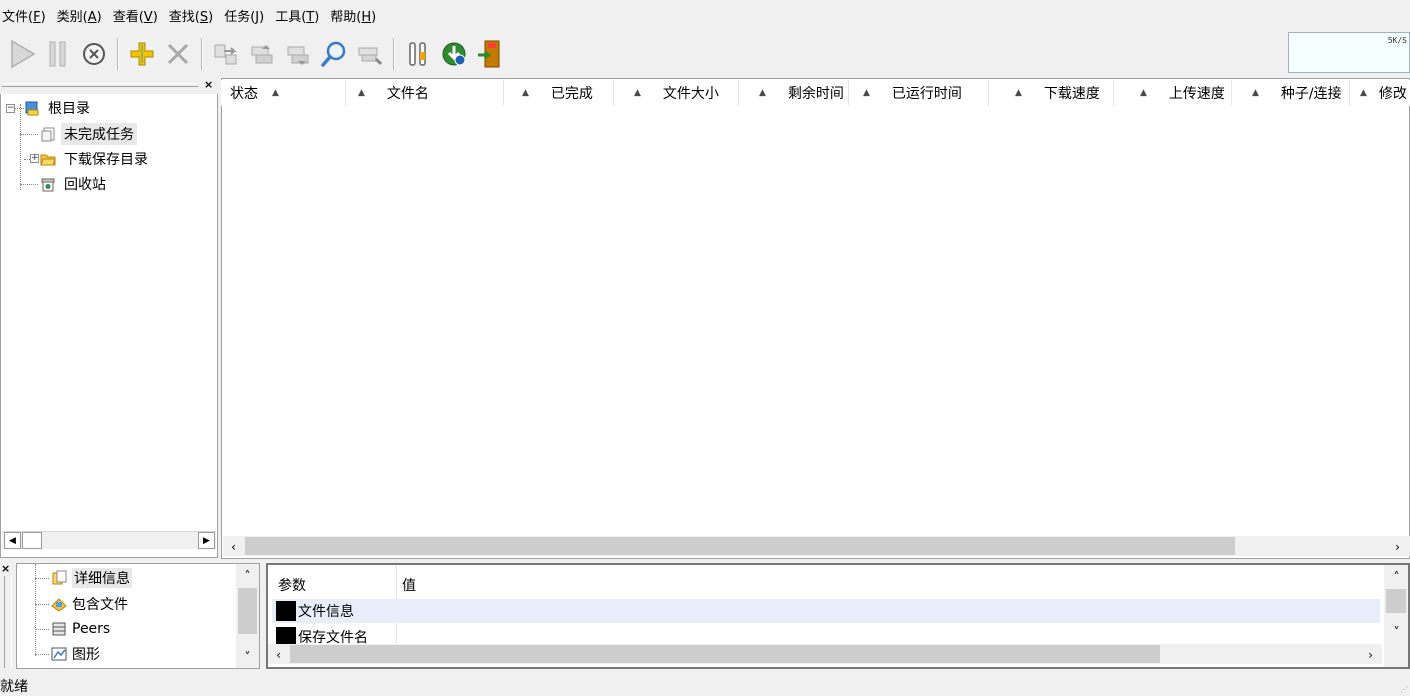 Image resolution: width=1410 pixels, height=696 pixels. Describe the element at coordinates (1380, 93) in the screenshot. I see `column-header-modified: ▲ 修改` at that location.